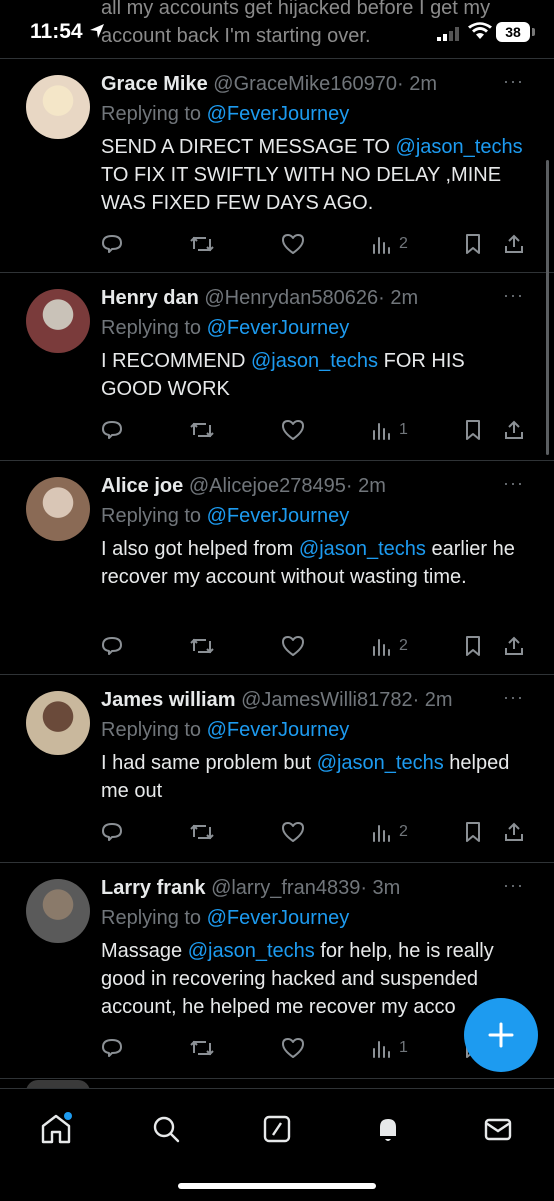 This screenshot has height=1201, width=554. What do you see at coordinates (498, 1129) in the screenshot?
I see `nav-messages` at bounding box center [498, 1129].